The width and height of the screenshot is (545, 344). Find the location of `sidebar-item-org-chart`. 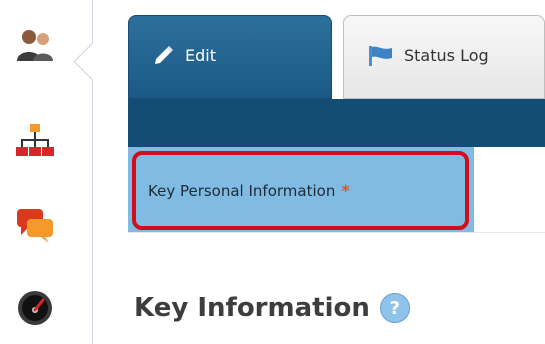

sidebar-item-org-chart is located at coordinates (35, 140).